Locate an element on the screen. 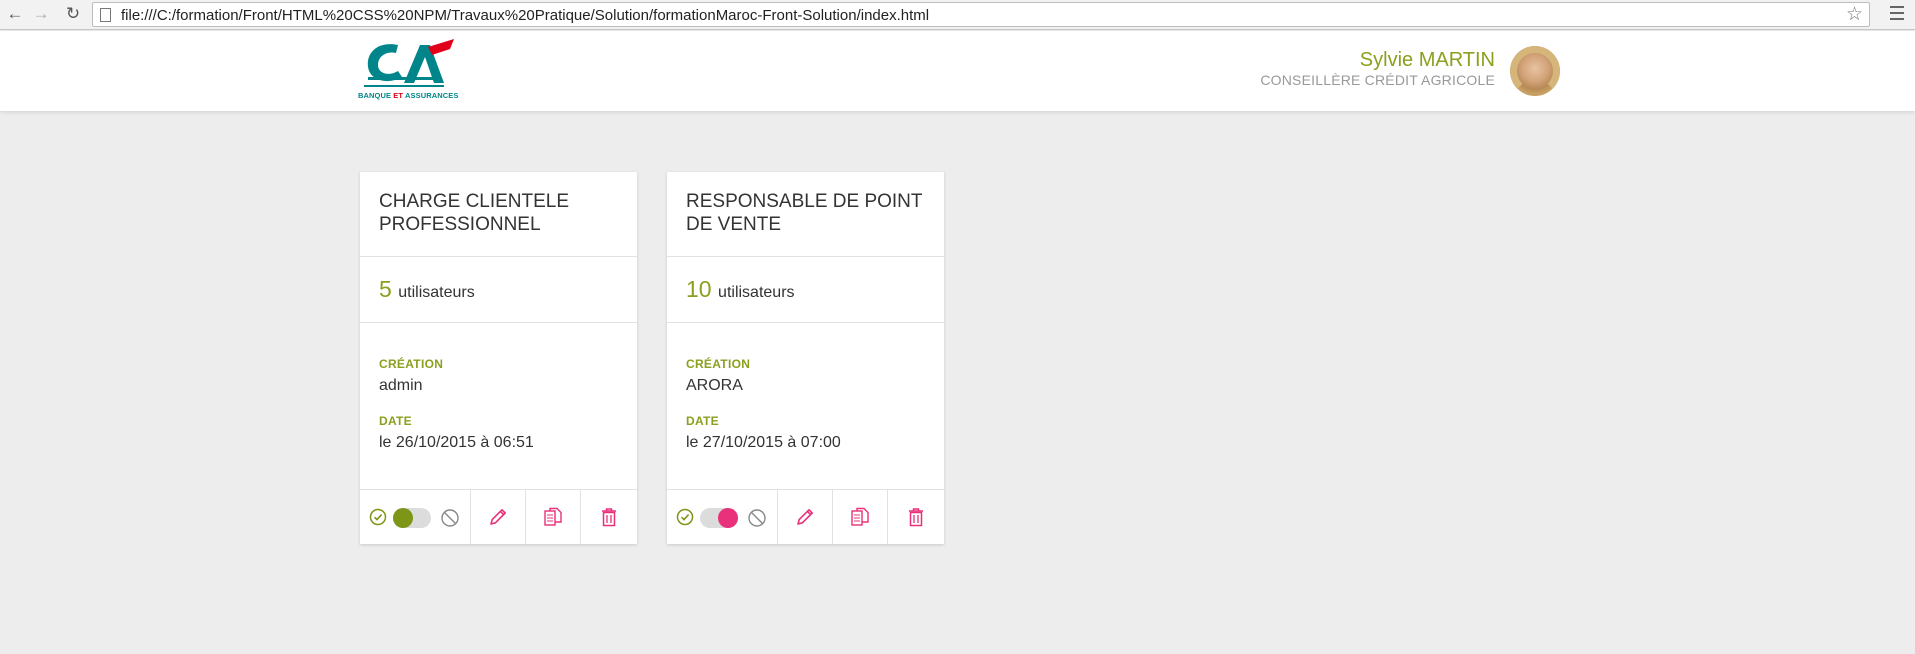  user-count: 5 utilisateurs is located at coordinates (427, 289).